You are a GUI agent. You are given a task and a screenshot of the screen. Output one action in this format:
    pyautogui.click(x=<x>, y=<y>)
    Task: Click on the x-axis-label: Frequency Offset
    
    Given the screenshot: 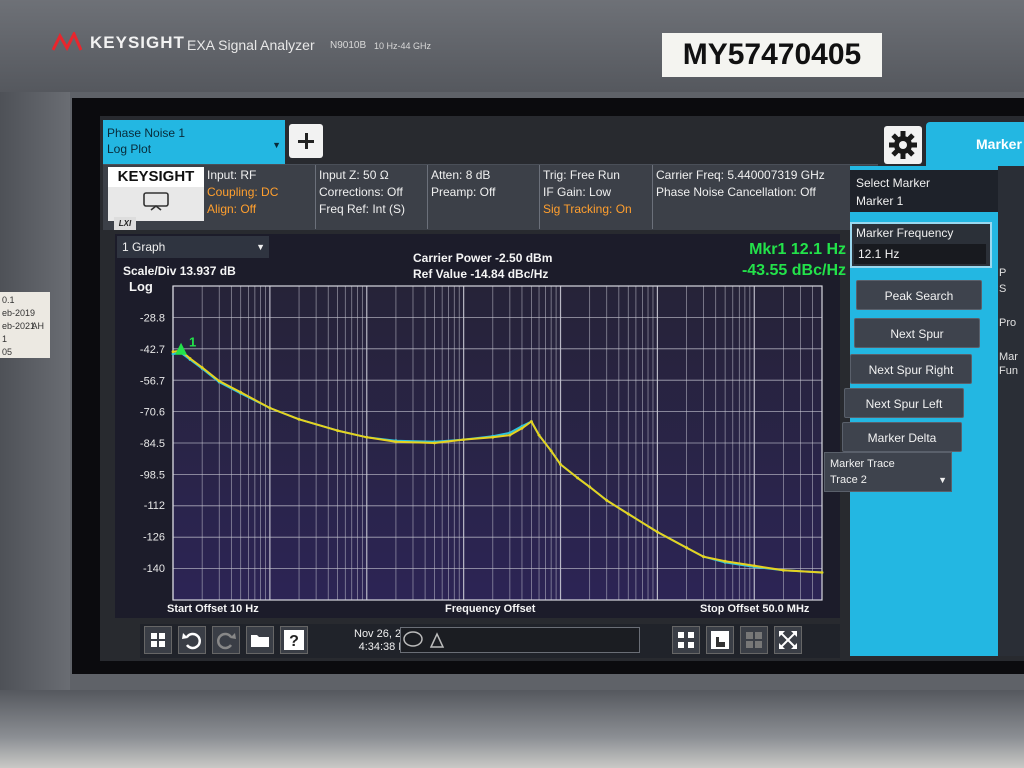 What is the action you would take?
    pyautogui.click(x=490, y=609)
    